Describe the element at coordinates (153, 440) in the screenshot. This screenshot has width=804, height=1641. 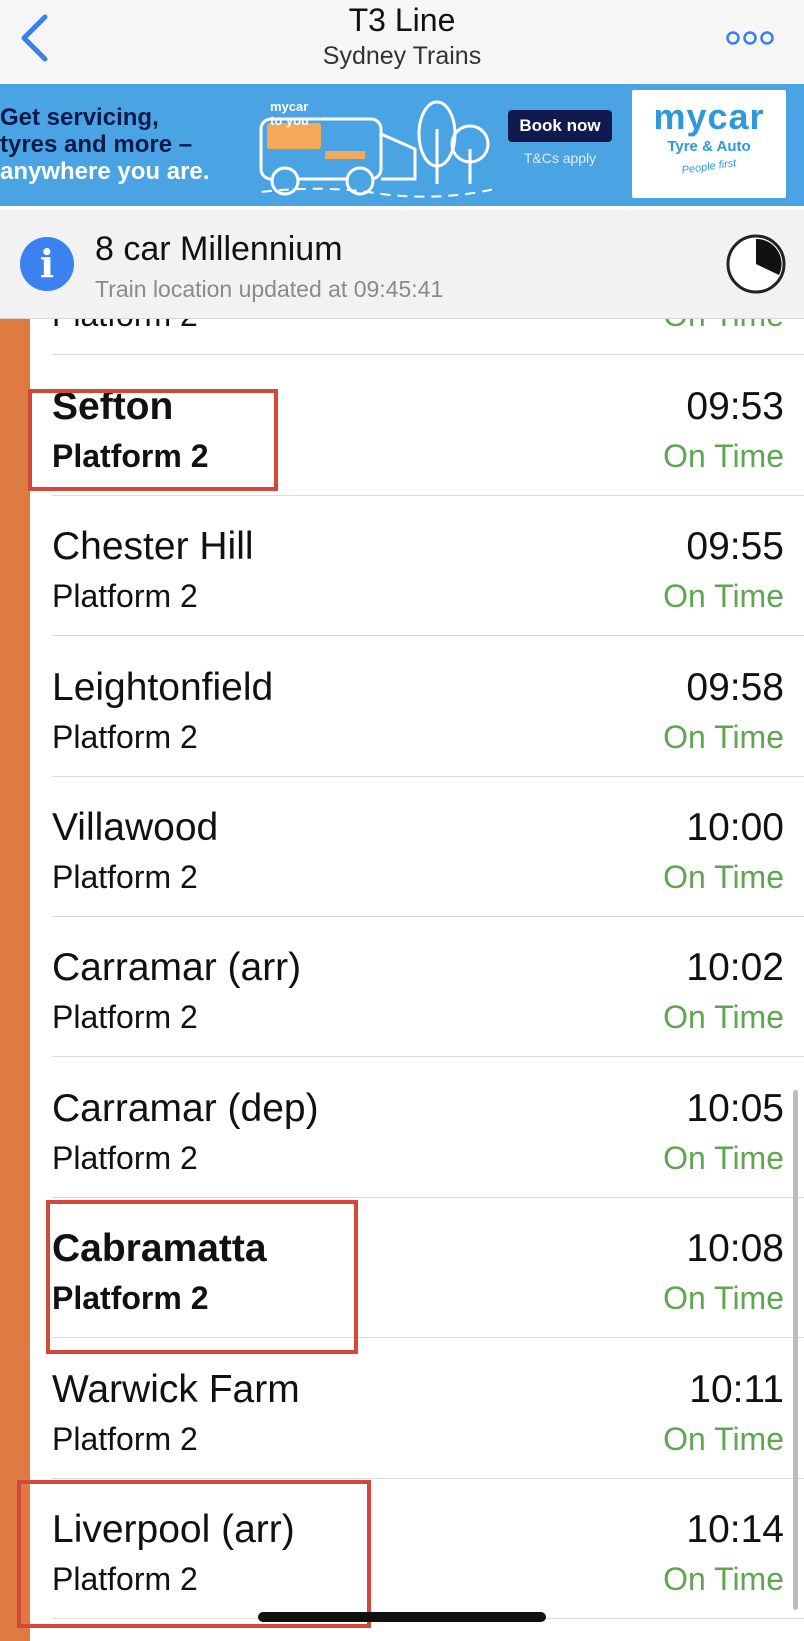
I see `highlight-box-sefton` at that location.